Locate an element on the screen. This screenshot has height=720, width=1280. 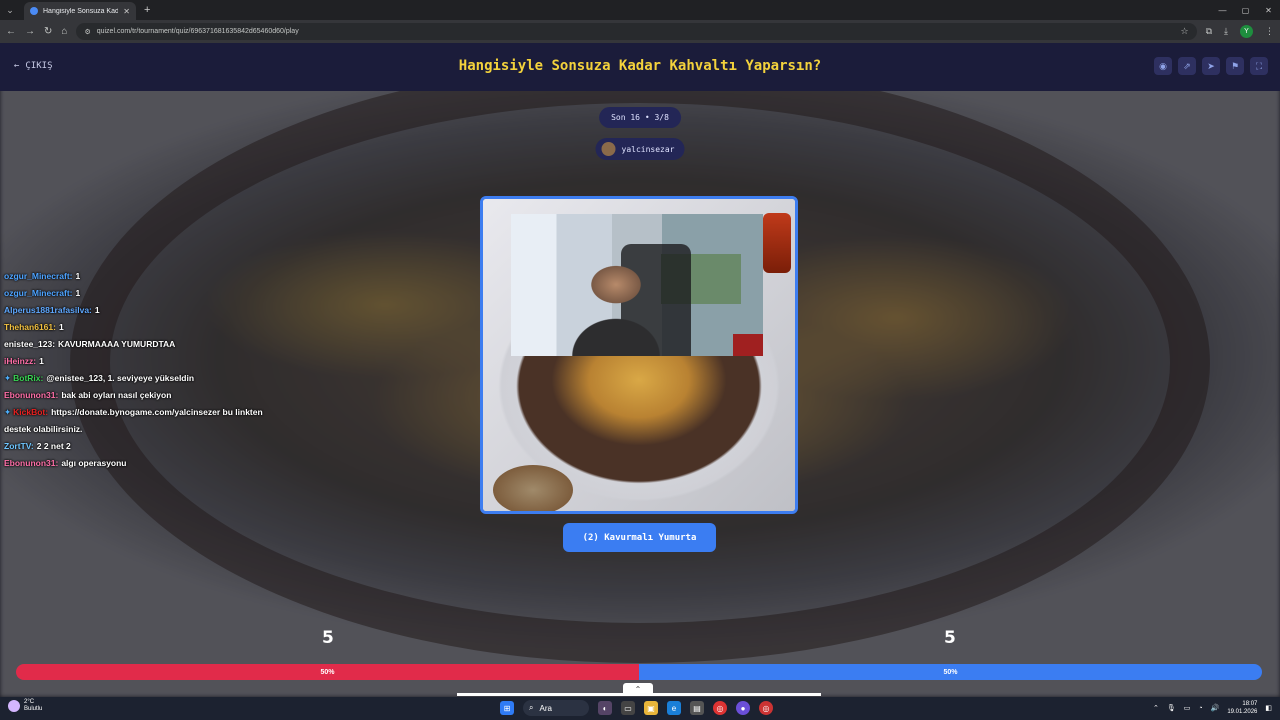
forward-icon: → is located at coordinates (30, 31).